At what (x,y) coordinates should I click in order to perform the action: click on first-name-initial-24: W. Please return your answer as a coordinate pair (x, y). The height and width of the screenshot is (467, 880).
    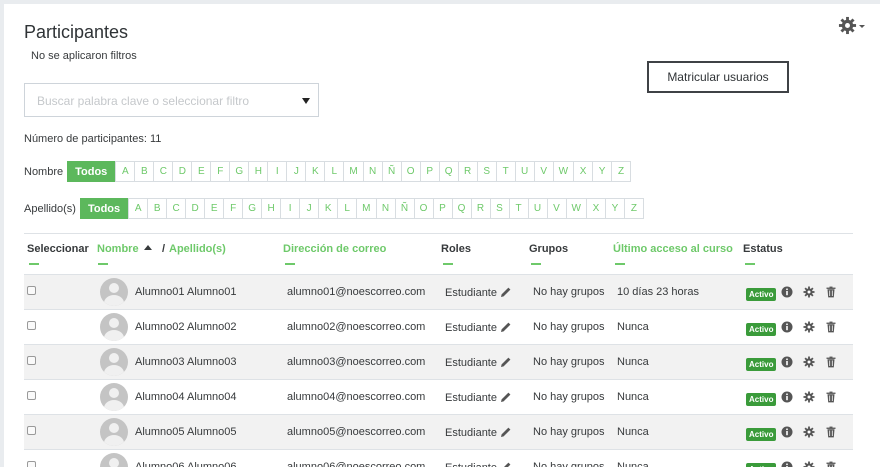
    Looking at the image, I should click on (563, 171).